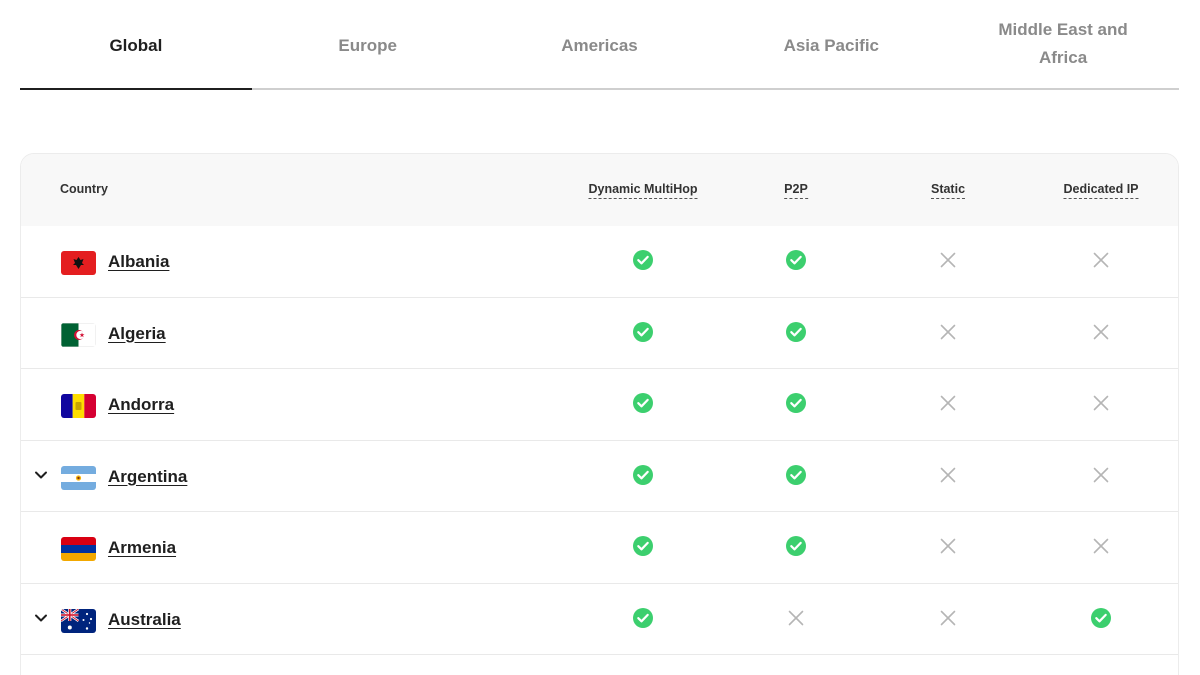  I want to click on table-row: Albania, so click(599, 262).